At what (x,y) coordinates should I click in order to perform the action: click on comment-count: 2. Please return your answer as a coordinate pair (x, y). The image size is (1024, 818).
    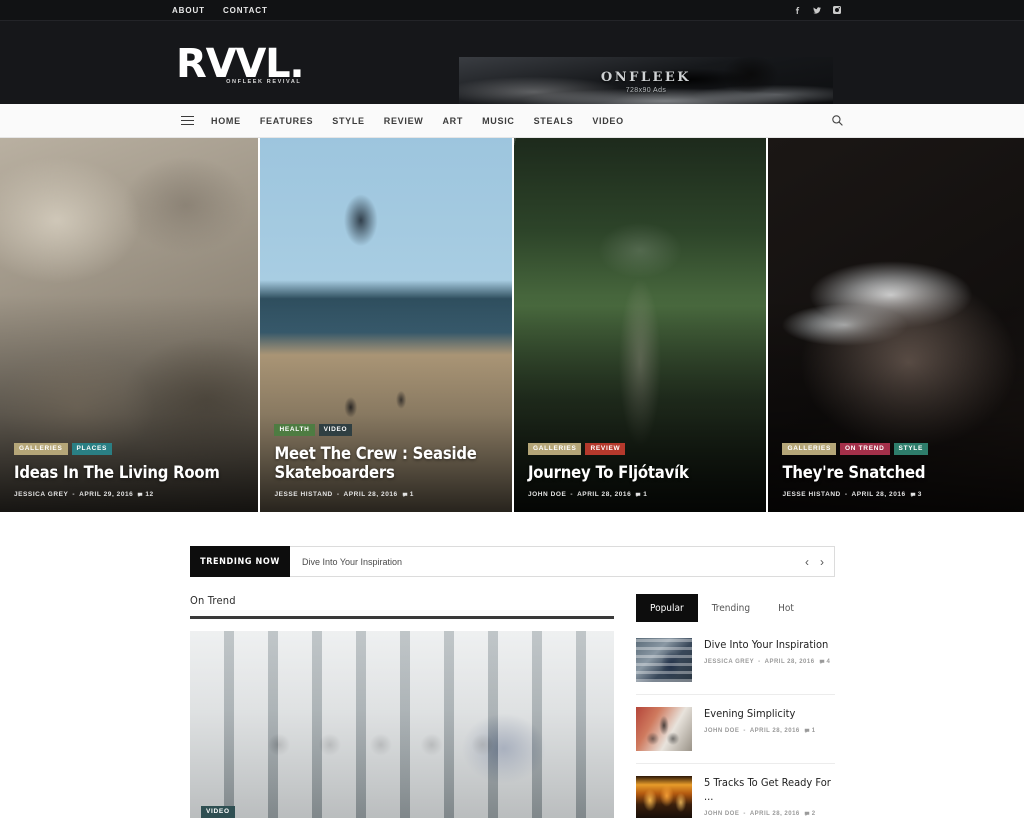
    Looking at the image, I should click on (810, 814).